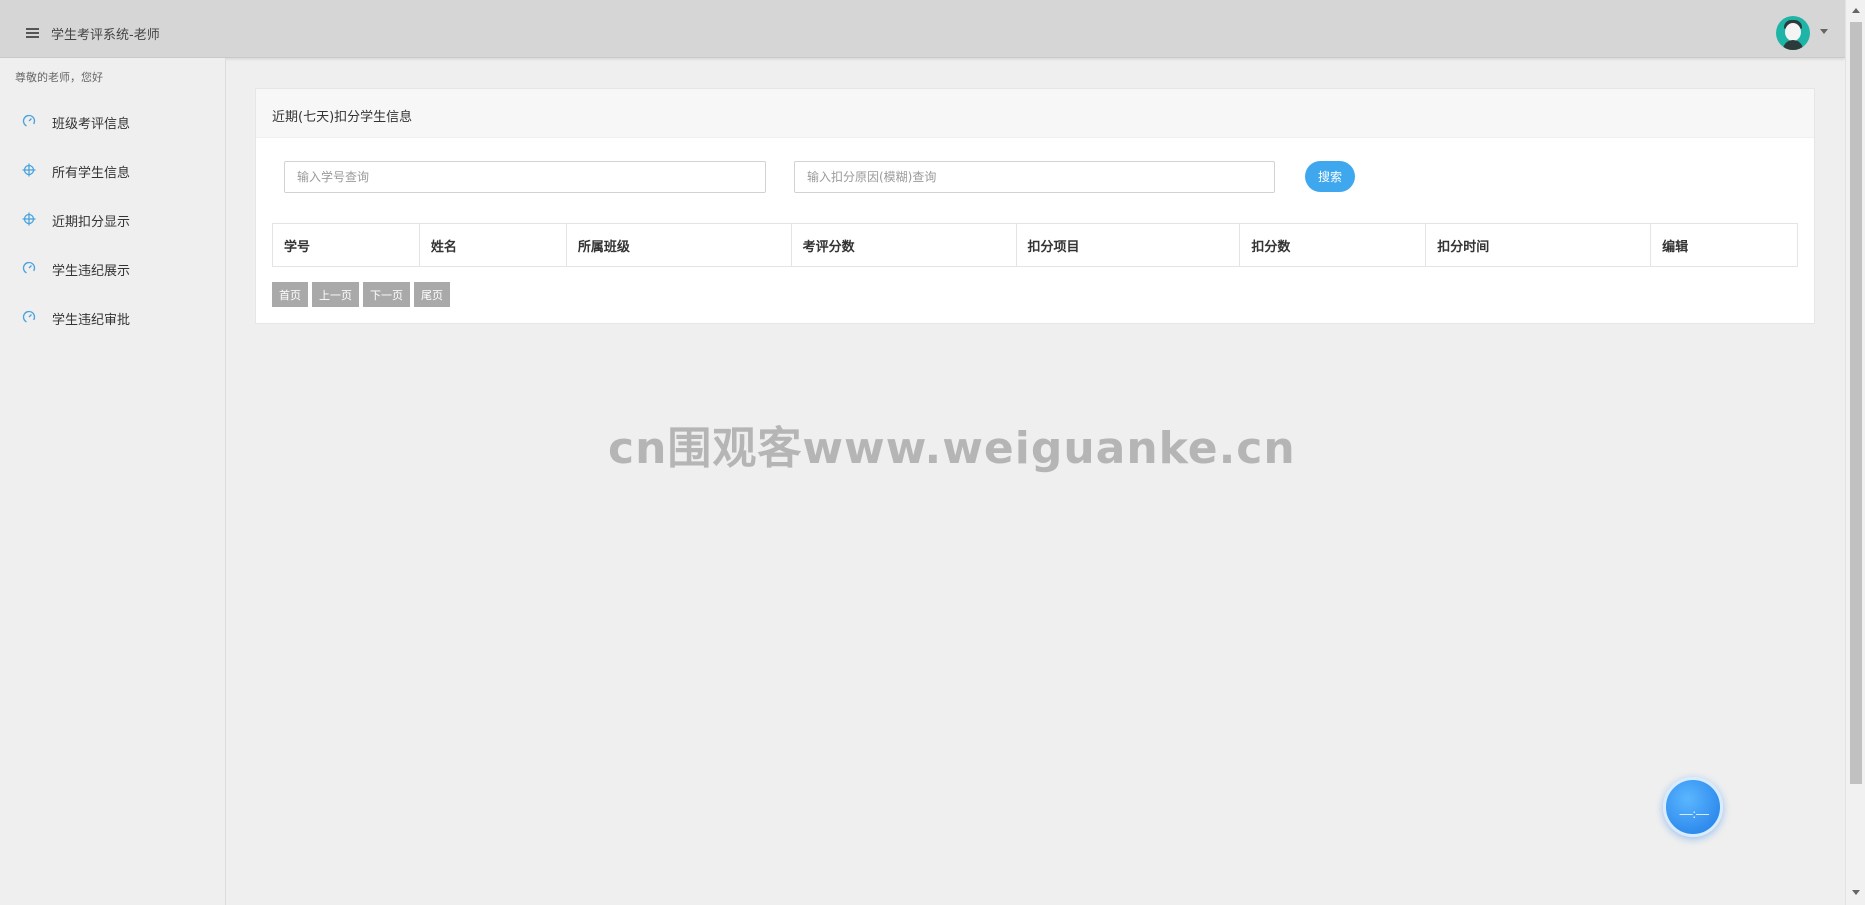 The image size is (1865, 905). I want to click on pagination: 首页 上一页 下一页 尾页, so click(363, 294).